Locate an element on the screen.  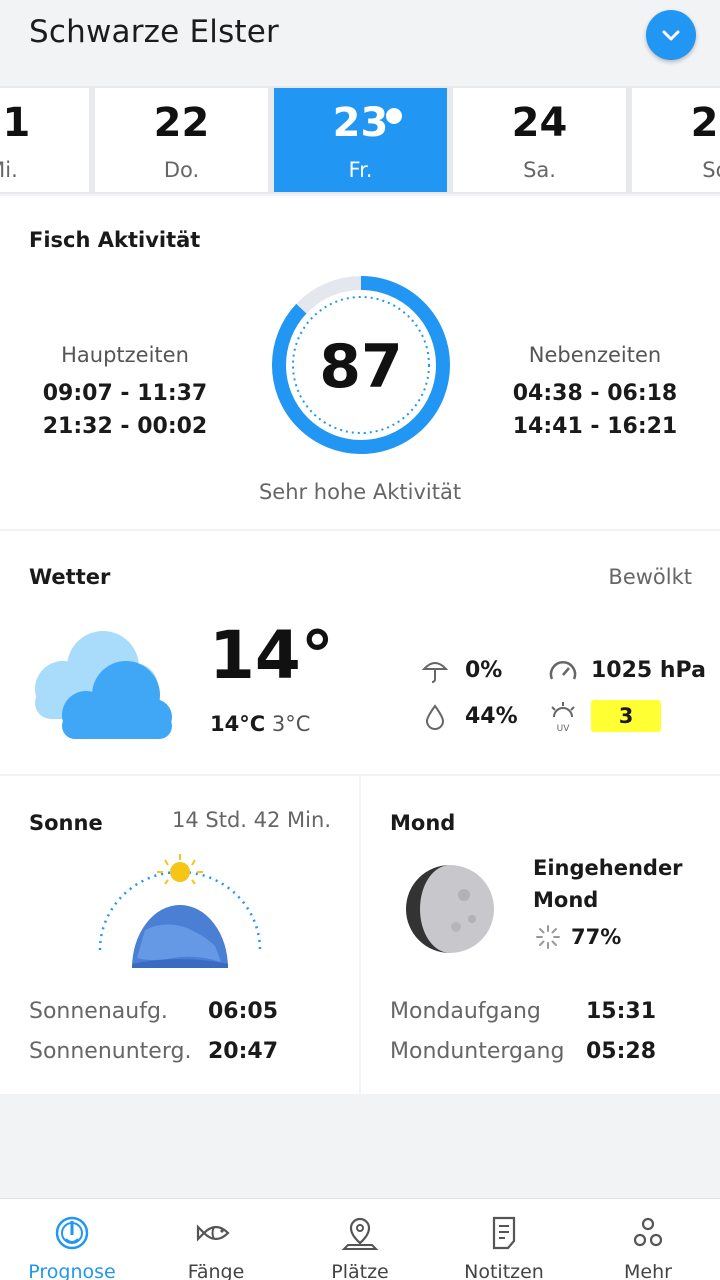
minor-times: Nebenzeiten 04:38 - 06:18 14:41 - 16:21 is located at coordinates (595, 393).